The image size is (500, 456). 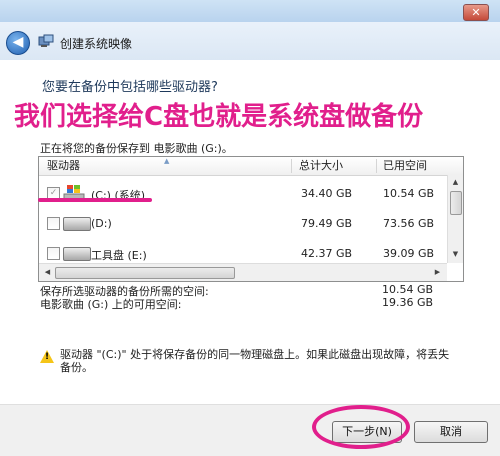 I want to click on back-button: ◀, so click(x=18, y=43).